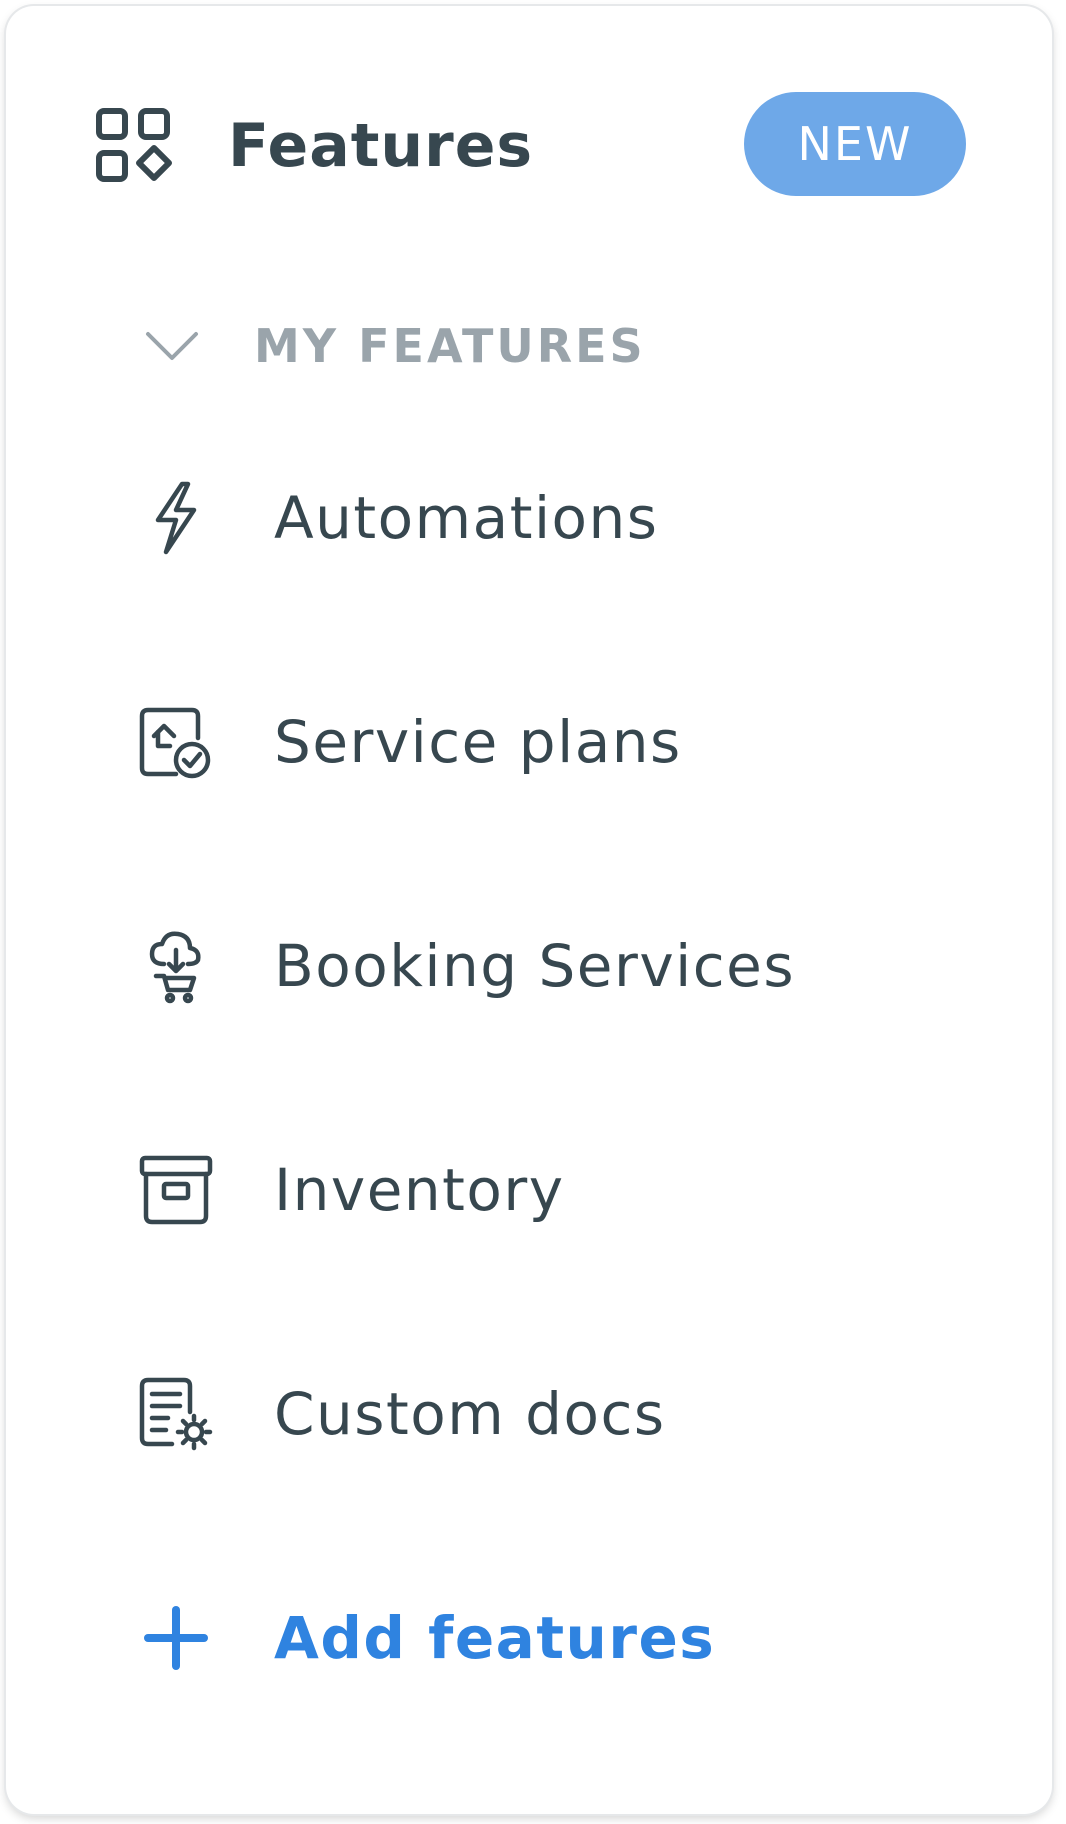 This screenshot has height=1824, width=1066. I want to click on item-label: Inventory, so click(419, 1190).